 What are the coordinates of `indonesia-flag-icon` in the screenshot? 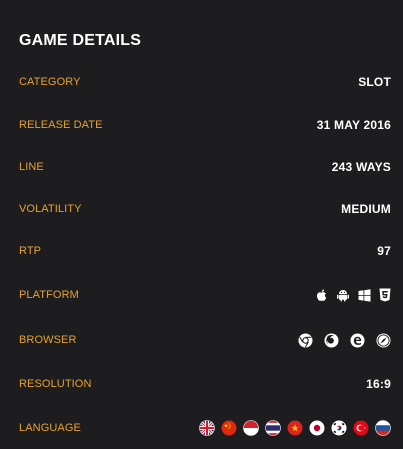 It's located at (251, 428).